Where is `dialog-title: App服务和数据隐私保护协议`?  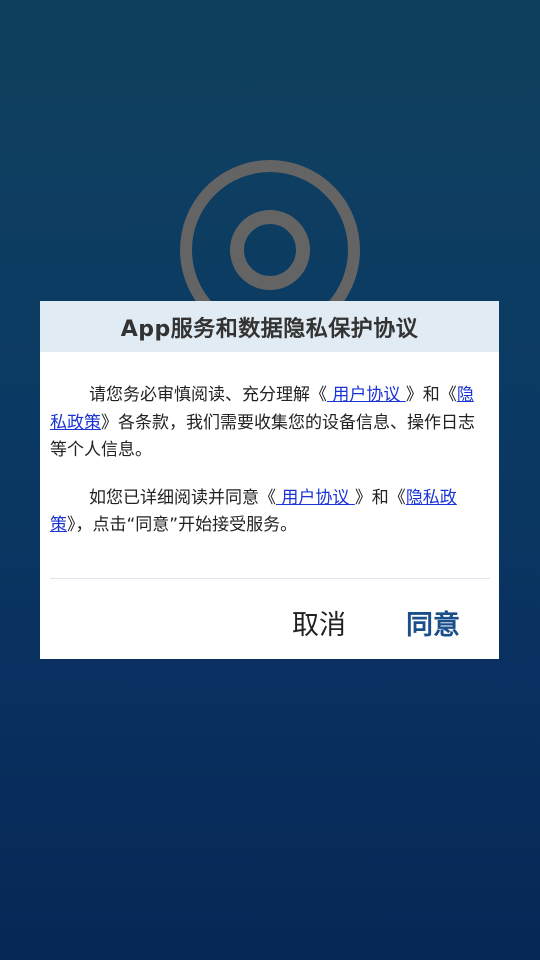 dialog-title: App服务和数据隐私保护协议 is located at coordinates (269, 329).